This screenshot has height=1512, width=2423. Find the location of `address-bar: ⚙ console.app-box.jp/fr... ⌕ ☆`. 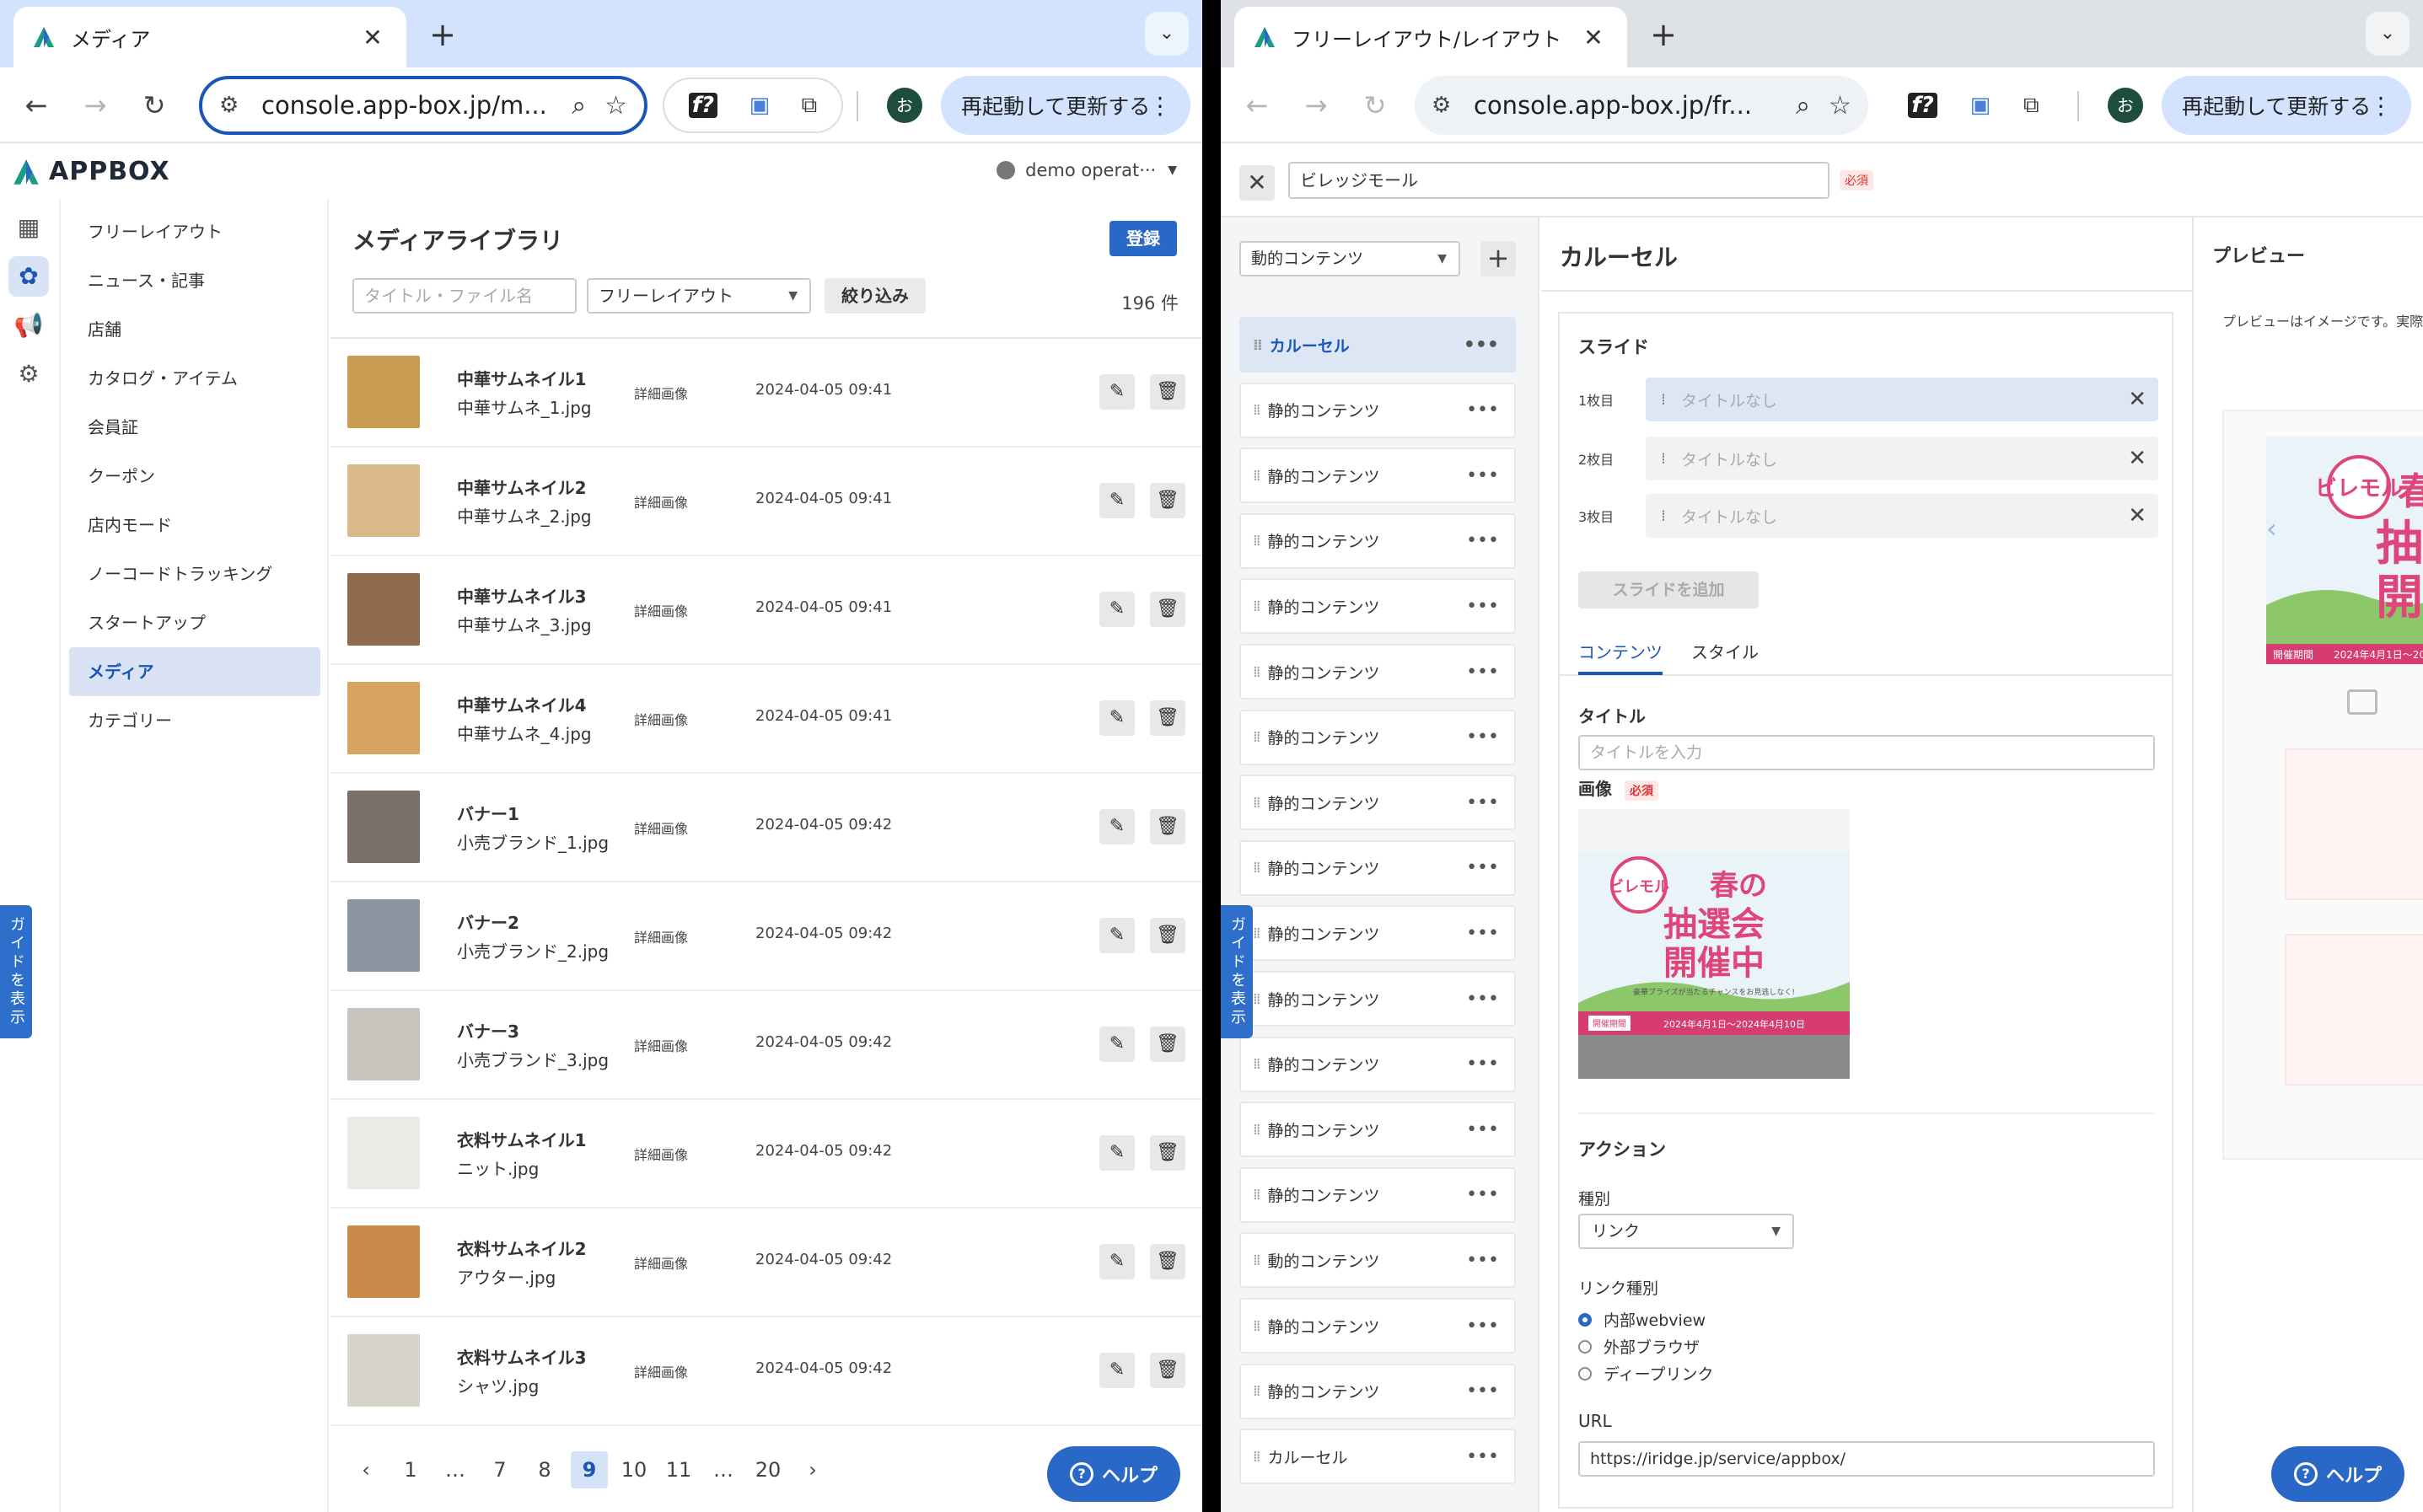

address-bar: ⚙ console.app-box.jp/fr... ⌕ ☆ is located at coordinates (1641, 105).